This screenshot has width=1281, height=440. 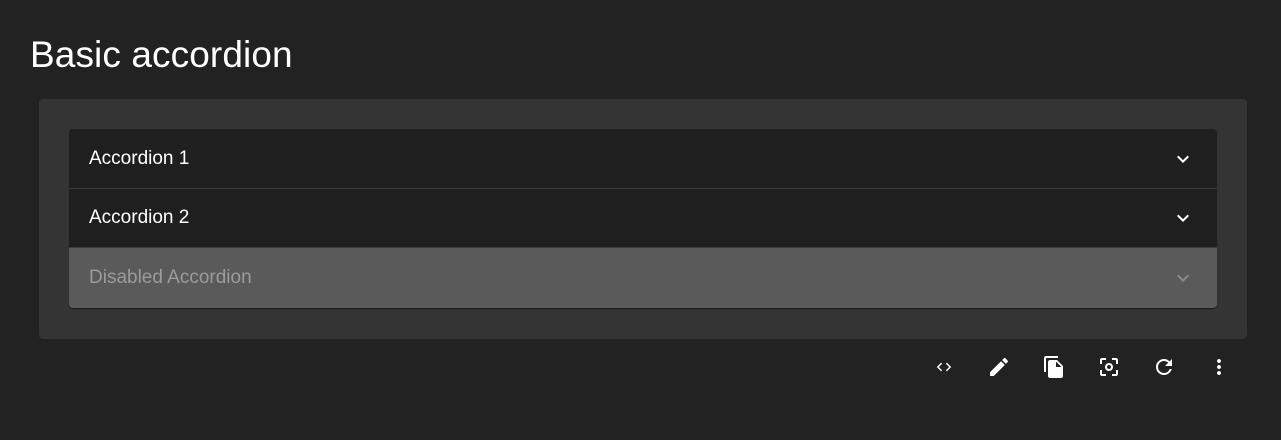 What do you see at coordinates (139, 158) in the screenshot?
I see `accordion-item-label: Accordion 1` at bounding box center [139, 158].